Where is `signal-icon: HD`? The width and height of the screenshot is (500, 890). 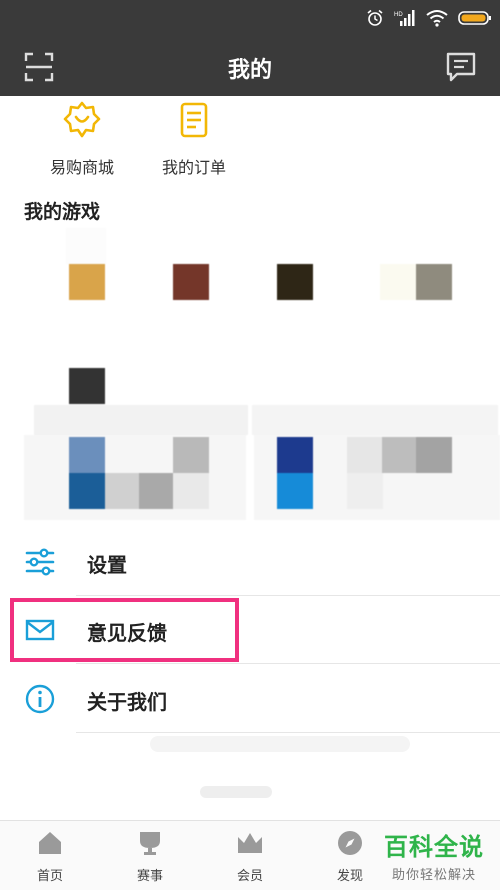
signal-icon: HD is located at coordinates (404, 18).